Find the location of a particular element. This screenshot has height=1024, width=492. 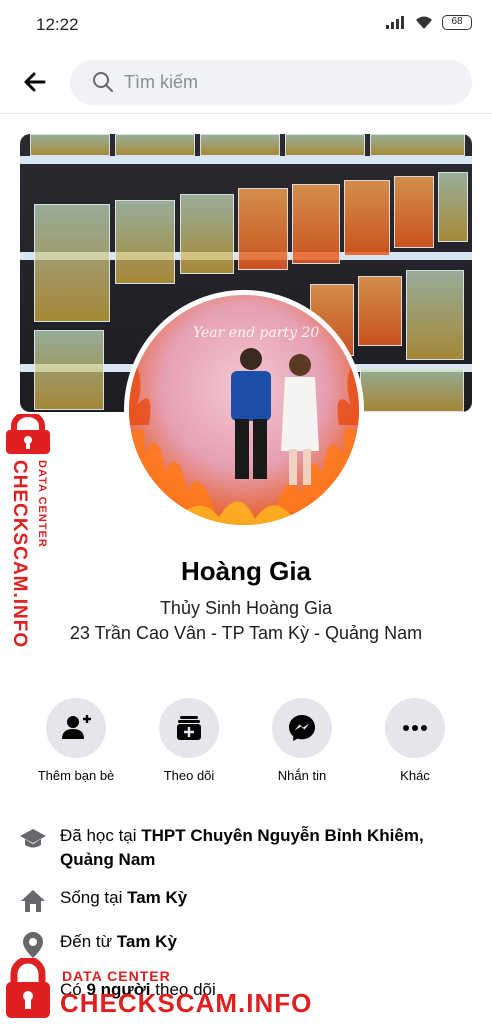

profile-name: Hoàng Gia is located at coordinates (245, 571).